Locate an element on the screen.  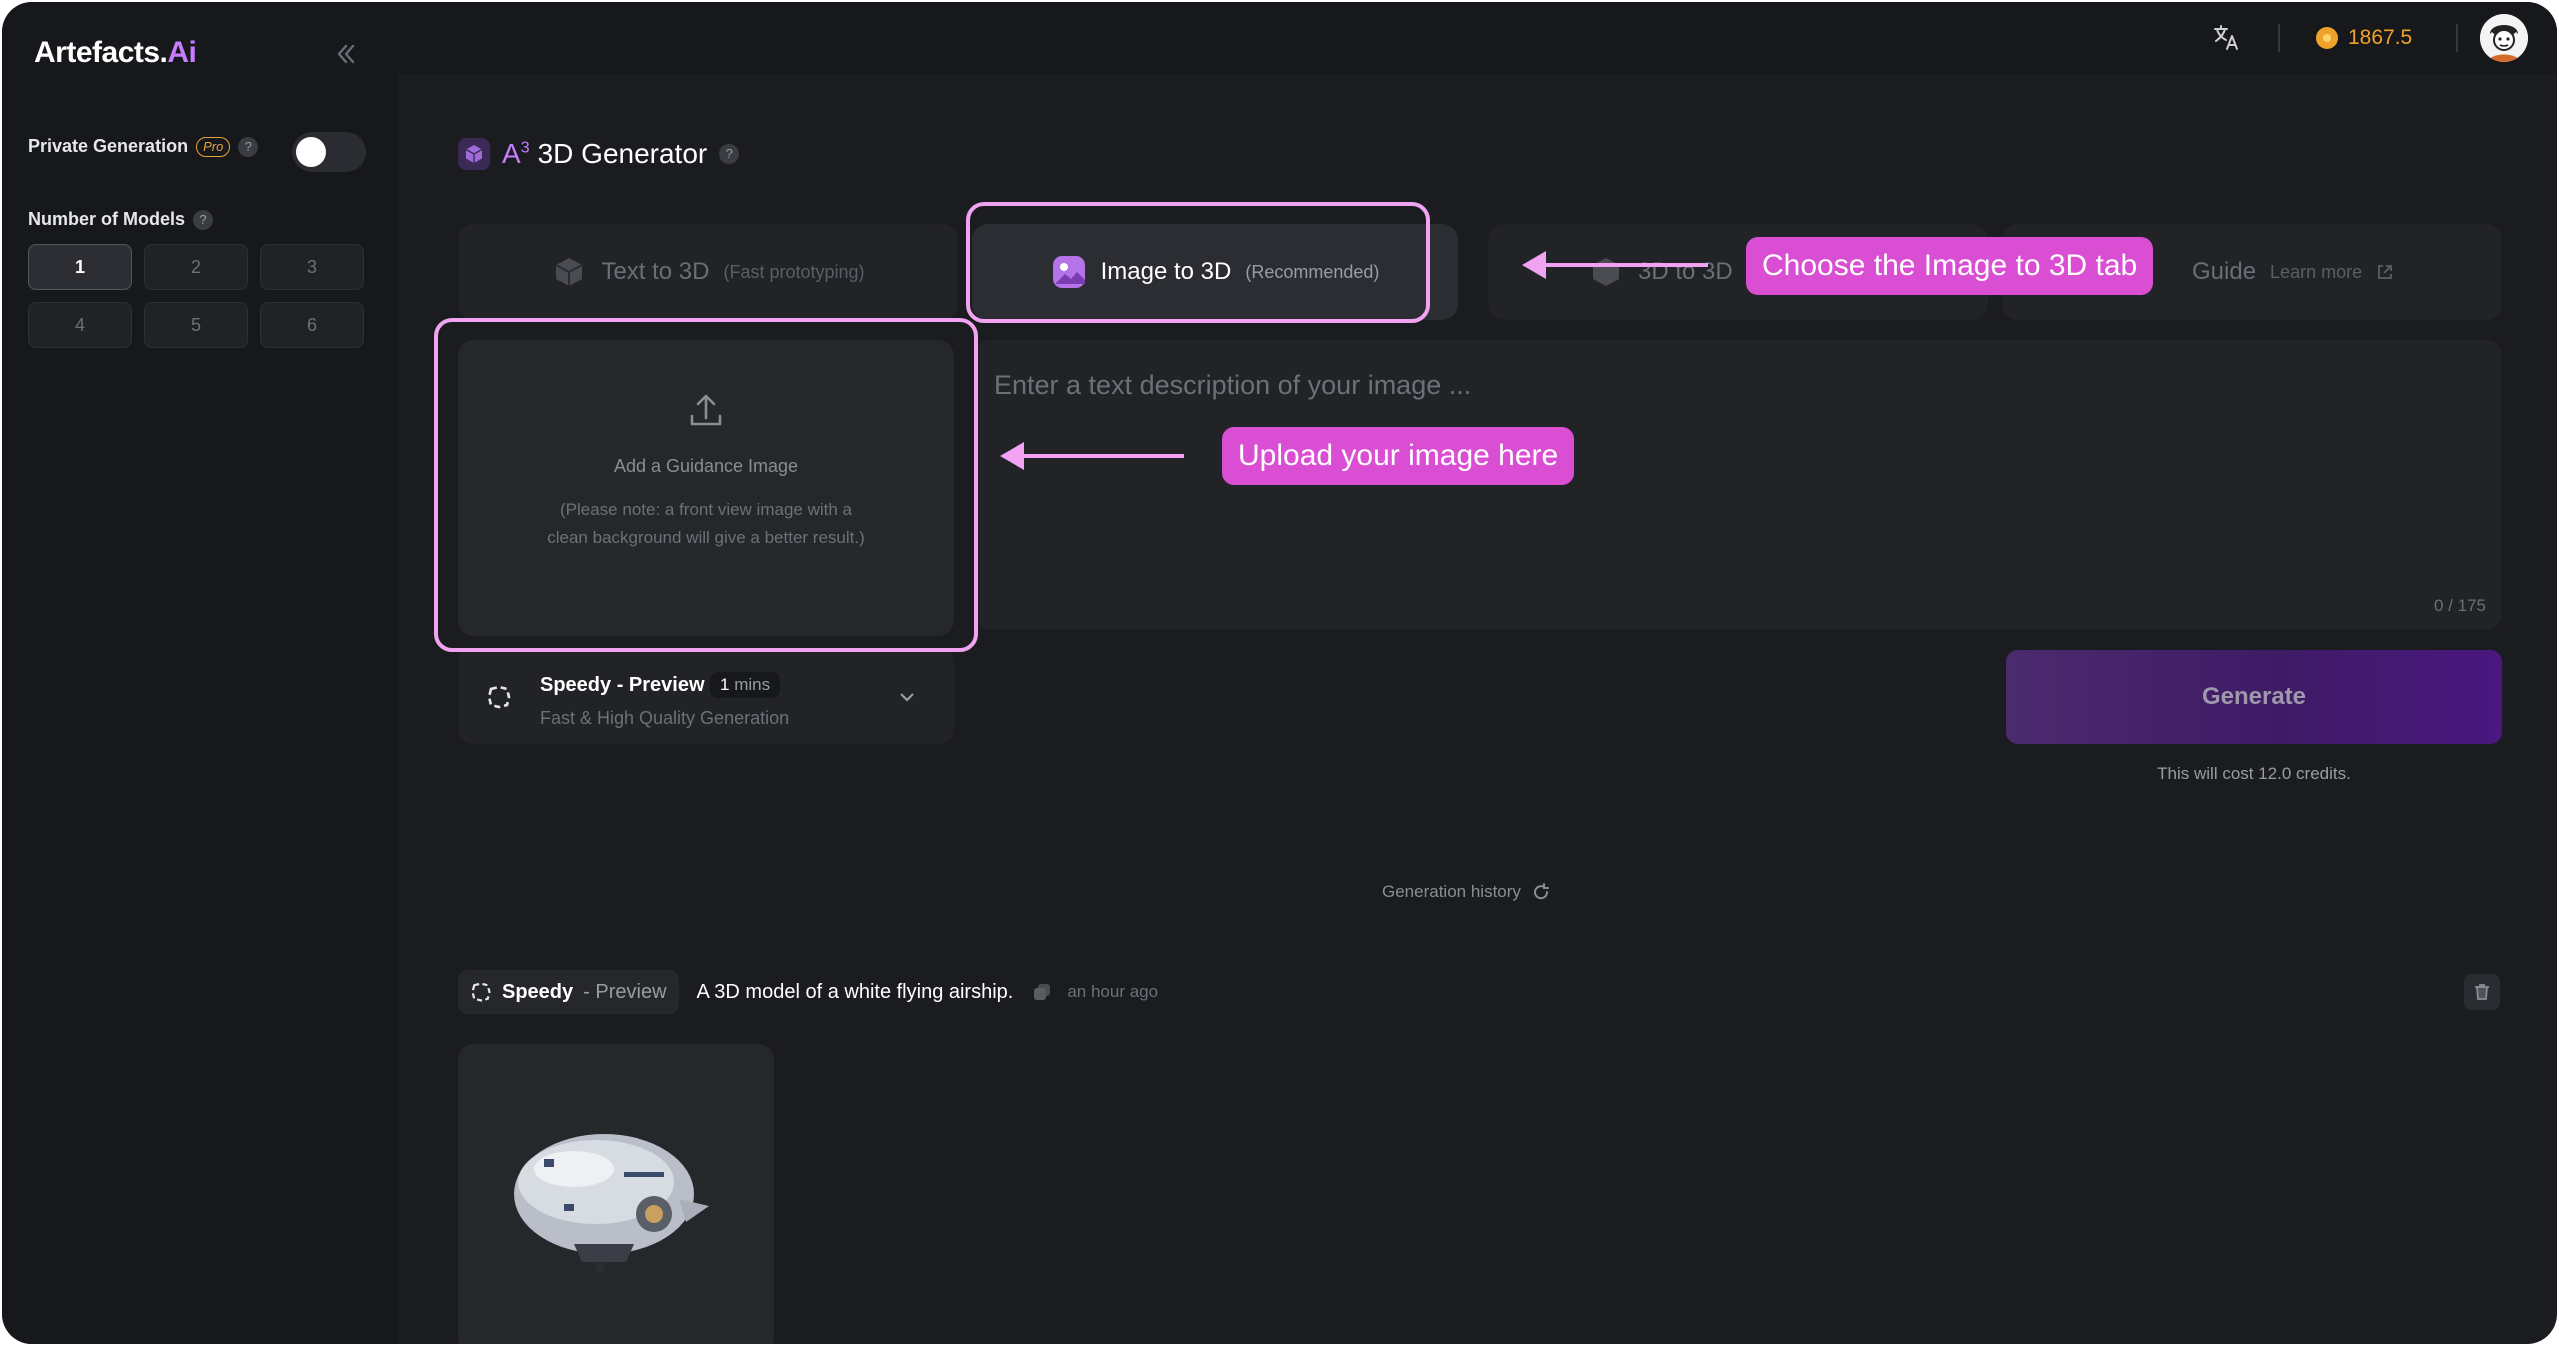
model-count-option: 1 is located at coordinates (80, 267).